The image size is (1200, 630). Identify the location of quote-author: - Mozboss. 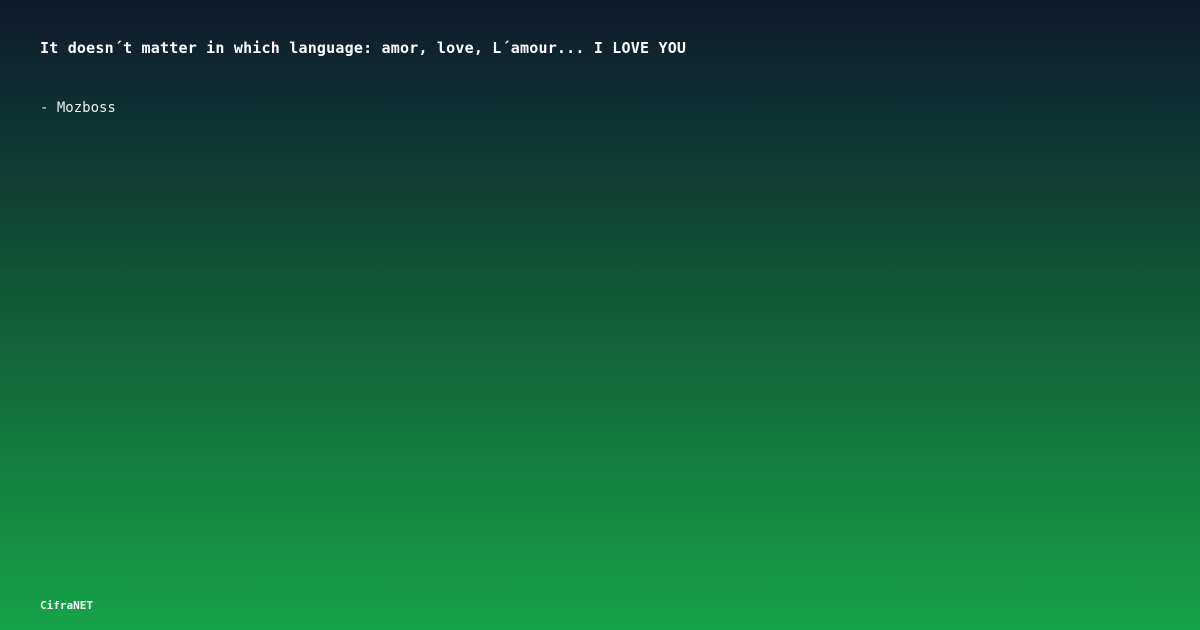
(78, 108).